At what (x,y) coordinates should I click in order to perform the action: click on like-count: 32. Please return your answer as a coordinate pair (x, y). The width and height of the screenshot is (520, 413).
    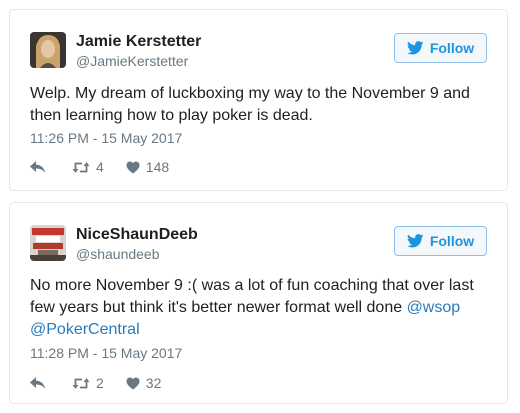
    Looking at the image, I should click on (153, 383).